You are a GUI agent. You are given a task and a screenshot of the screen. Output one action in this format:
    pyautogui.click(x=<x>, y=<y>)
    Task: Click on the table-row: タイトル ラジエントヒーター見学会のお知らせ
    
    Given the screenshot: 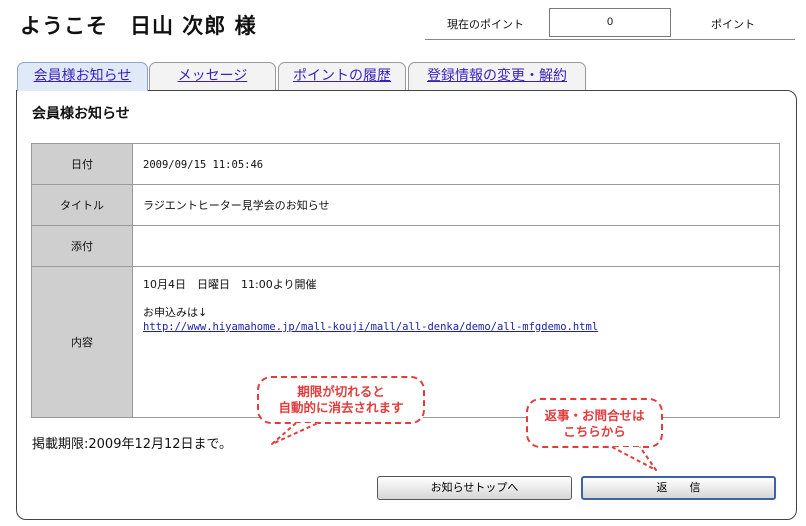 What is the action you would take?
    pyautogui.click(x=405, y=205)
    